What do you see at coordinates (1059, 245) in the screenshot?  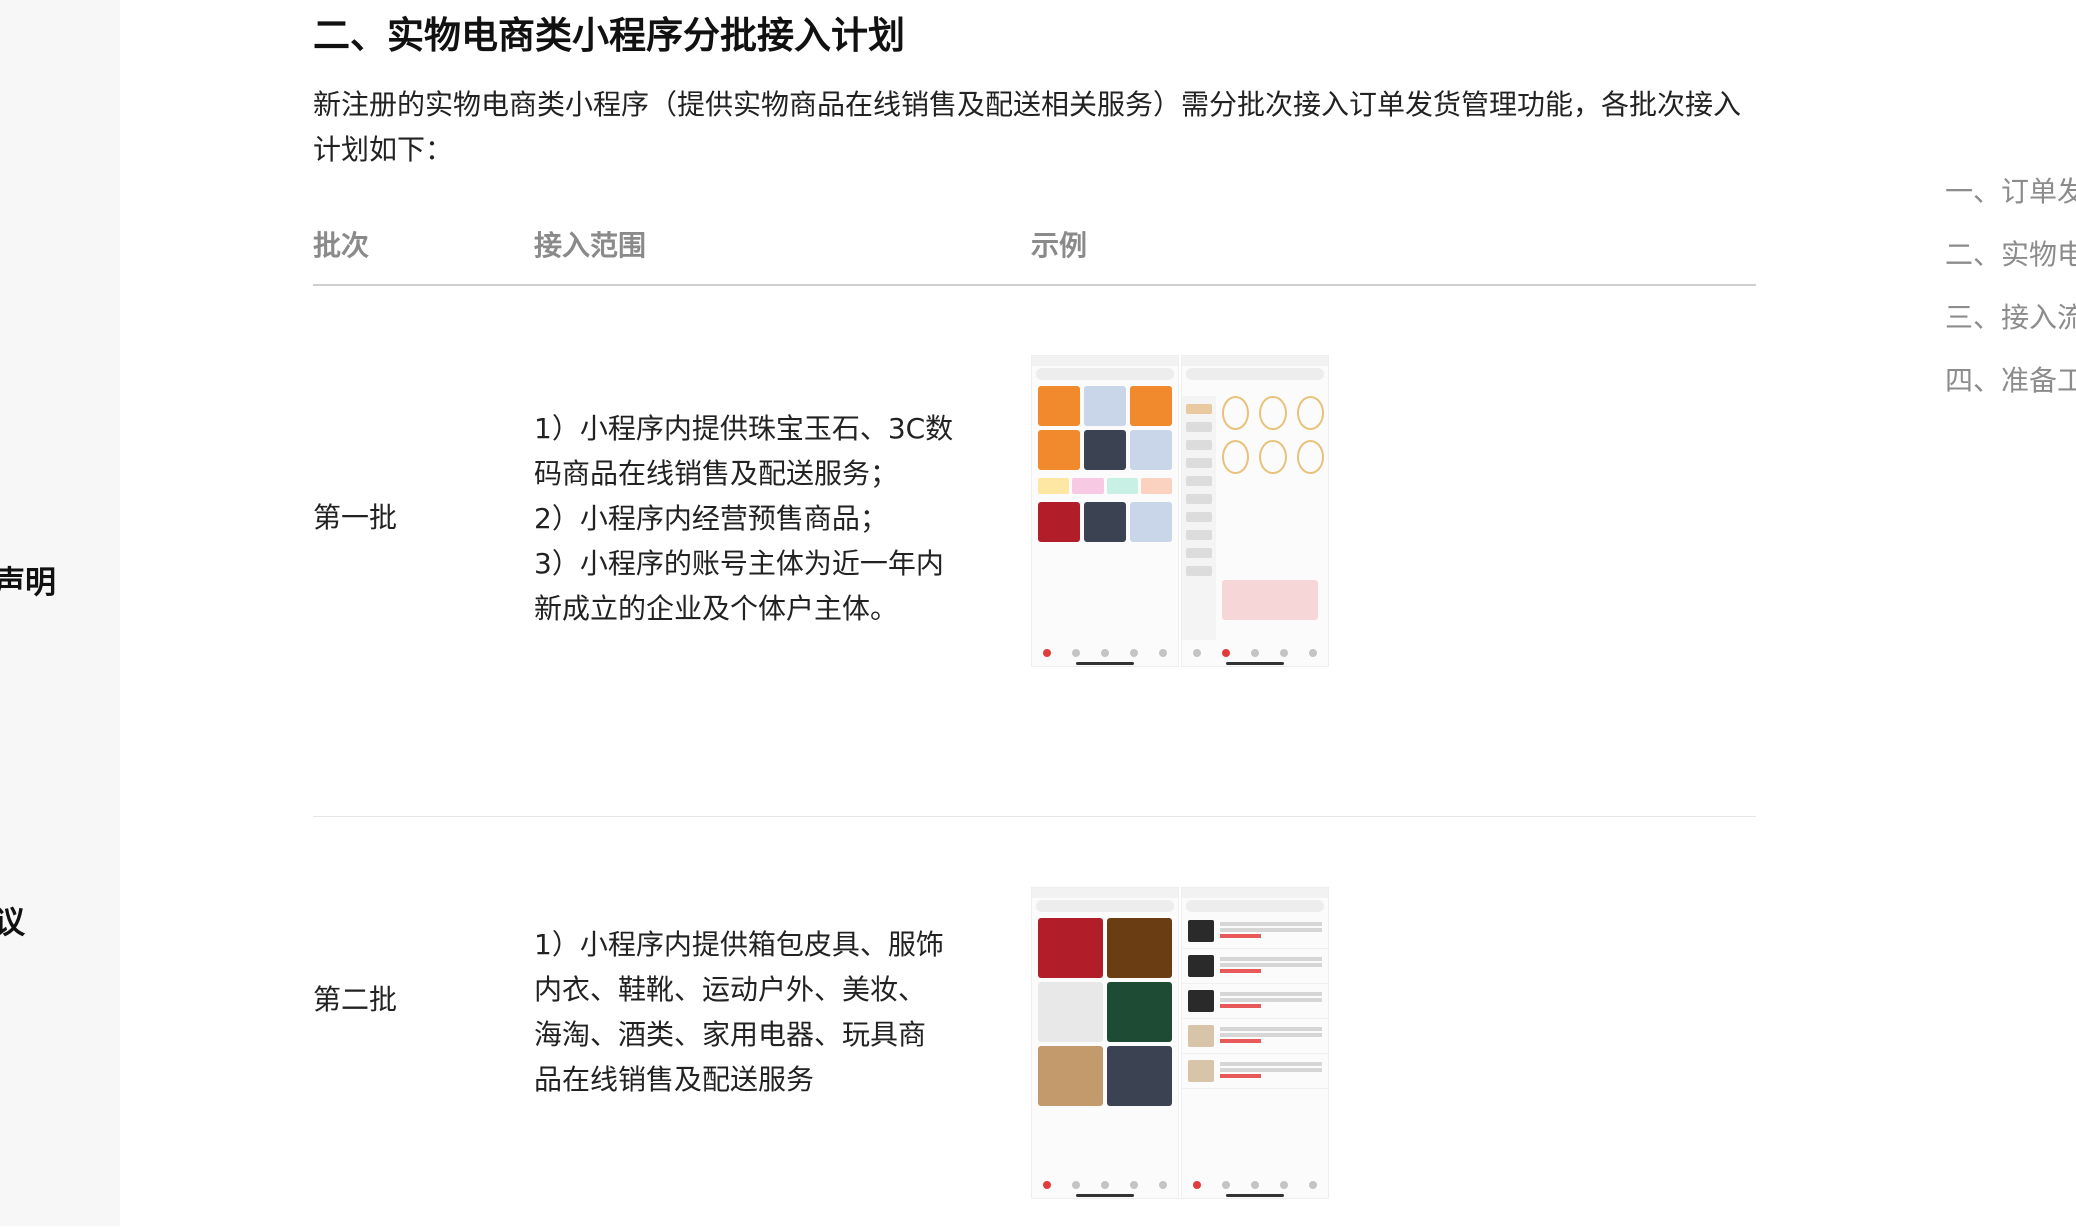 I see `header-example: 示例` at bounding box center [1059, 245].